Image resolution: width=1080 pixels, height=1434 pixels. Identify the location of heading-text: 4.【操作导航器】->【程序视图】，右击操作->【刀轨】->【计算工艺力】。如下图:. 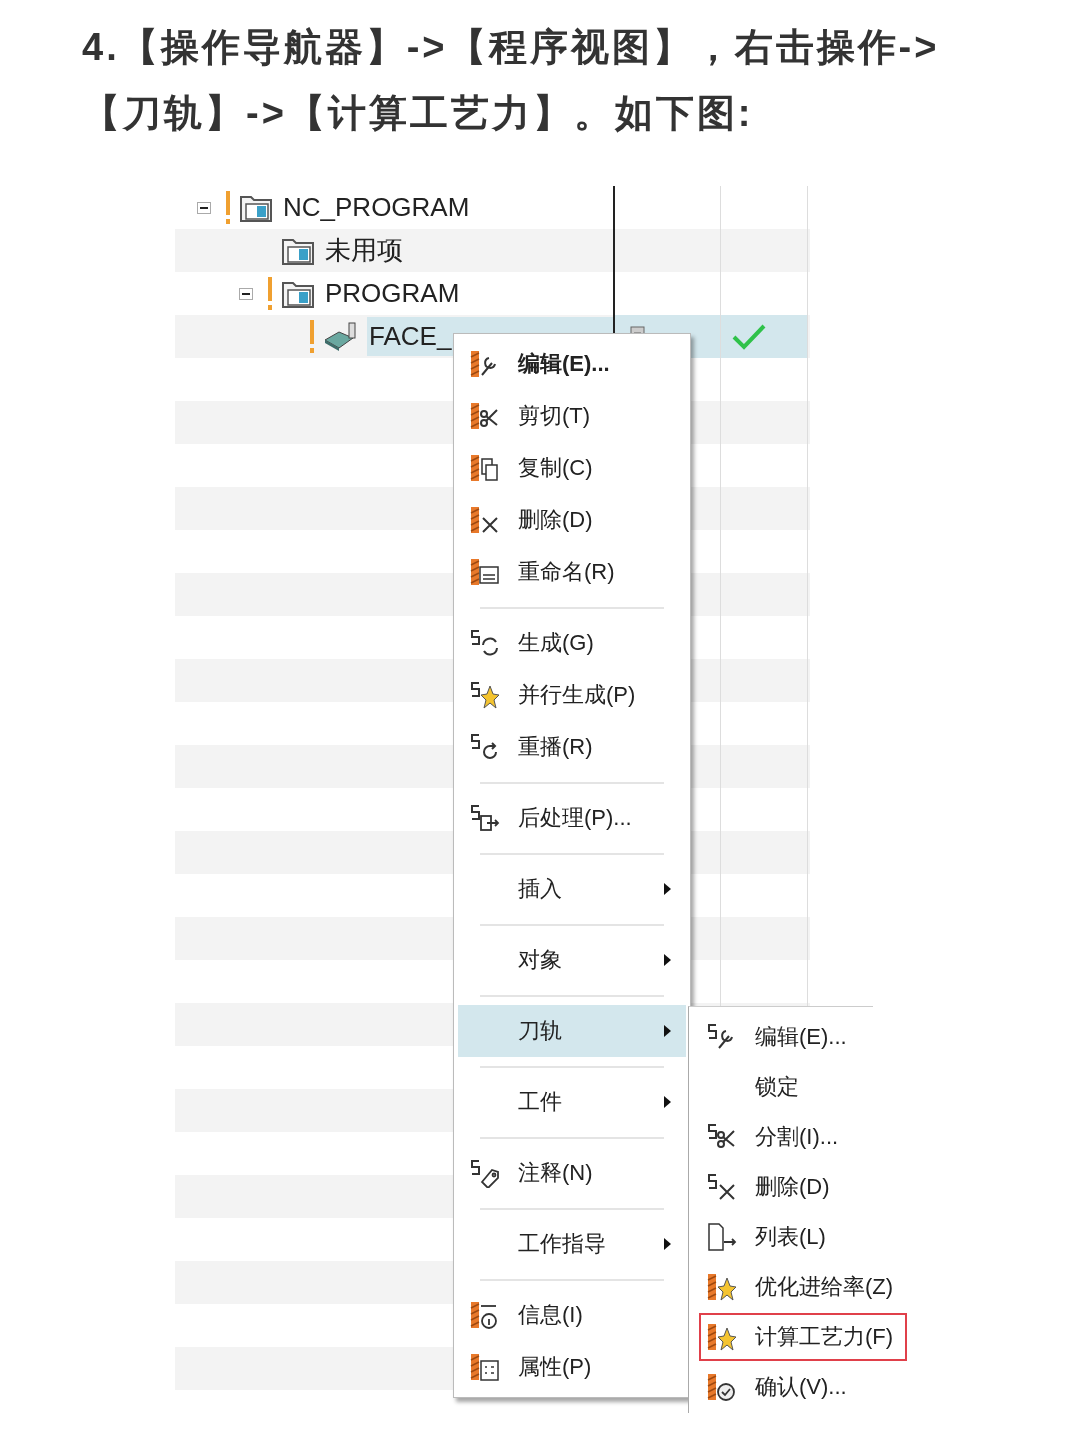
(511, 80).